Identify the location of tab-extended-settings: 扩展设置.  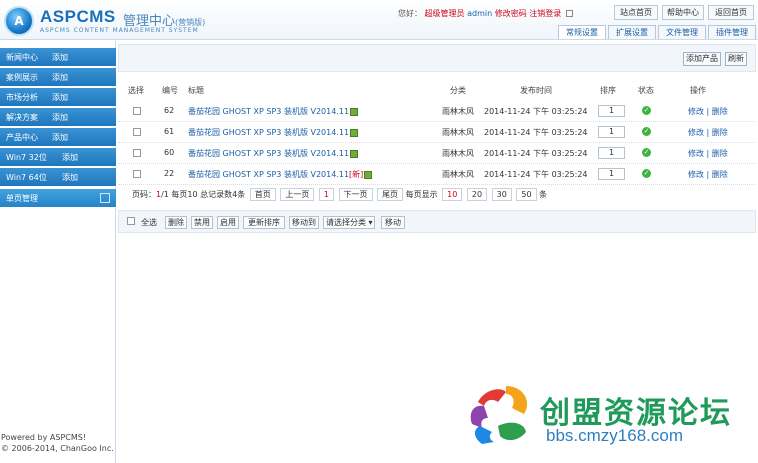
(632, 32).